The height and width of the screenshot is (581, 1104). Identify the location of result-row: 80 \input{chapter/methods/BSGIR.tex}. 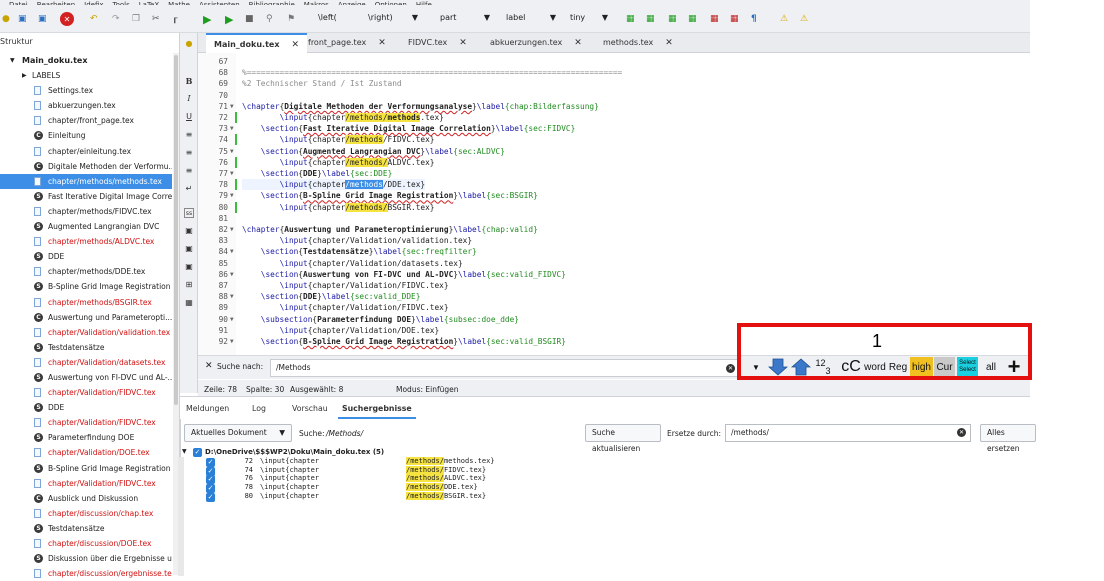
(357, 496).